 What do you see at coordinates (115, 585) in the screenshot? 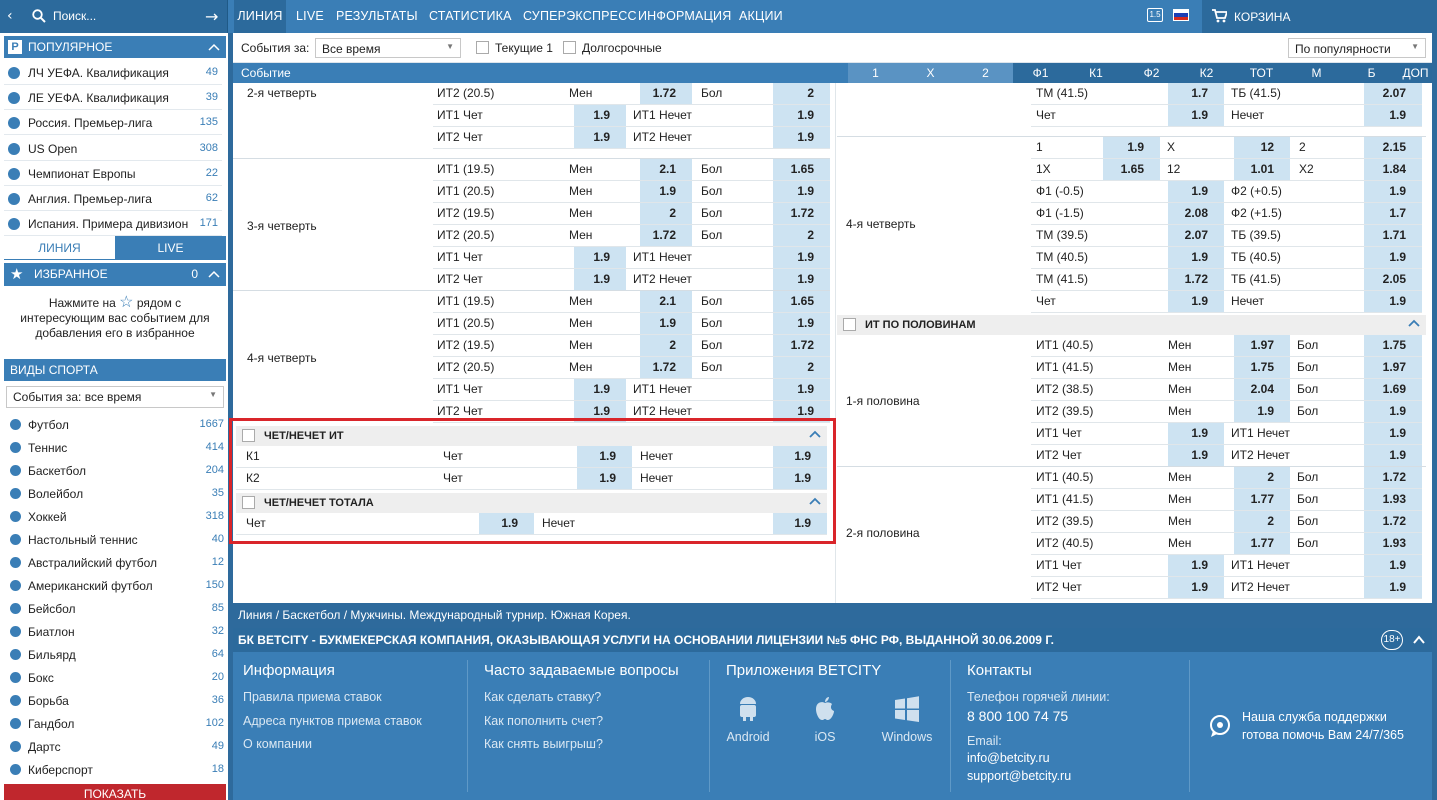
I see `sport-item: Американский футбол 150` at bounding box center [115, 585].